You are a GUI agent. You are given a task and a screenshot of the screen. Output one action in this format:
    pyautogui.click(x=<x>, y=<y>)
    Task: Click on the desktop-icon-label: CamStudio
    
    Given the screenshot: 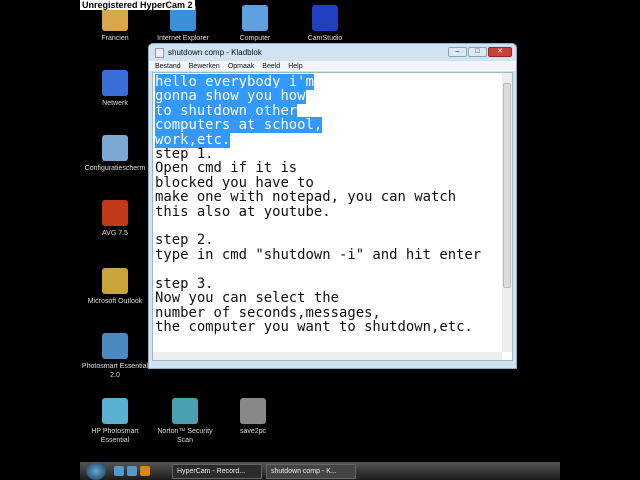 What is the action you would take?
    pyautogui.click(x=325, y=38)
    